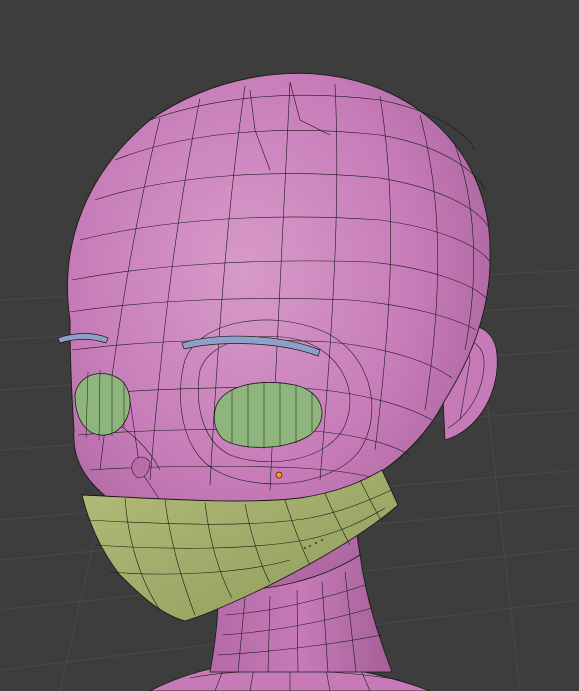 The height and width of the screenshot is (691, 579). What do you see at coordinates (279, 475) in the screenshot?
I see `object-origin-icon` at bounding box center [279, 475].